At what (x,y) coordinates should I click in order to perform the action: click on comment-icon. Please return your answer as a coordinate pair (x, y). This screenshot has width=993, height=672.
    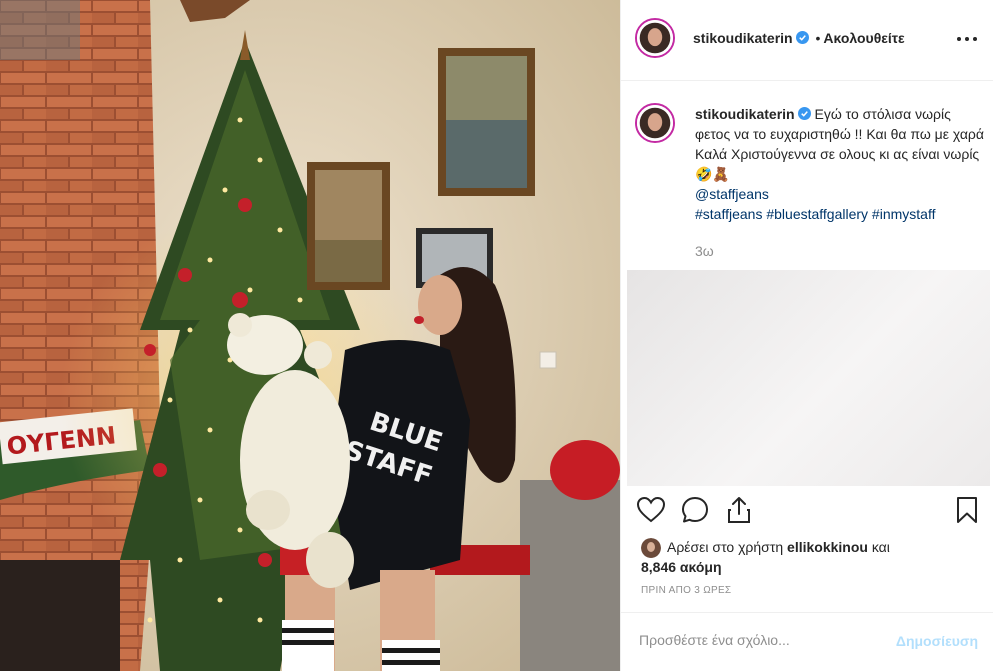
    Looking at the image, I should click on (695, 510).